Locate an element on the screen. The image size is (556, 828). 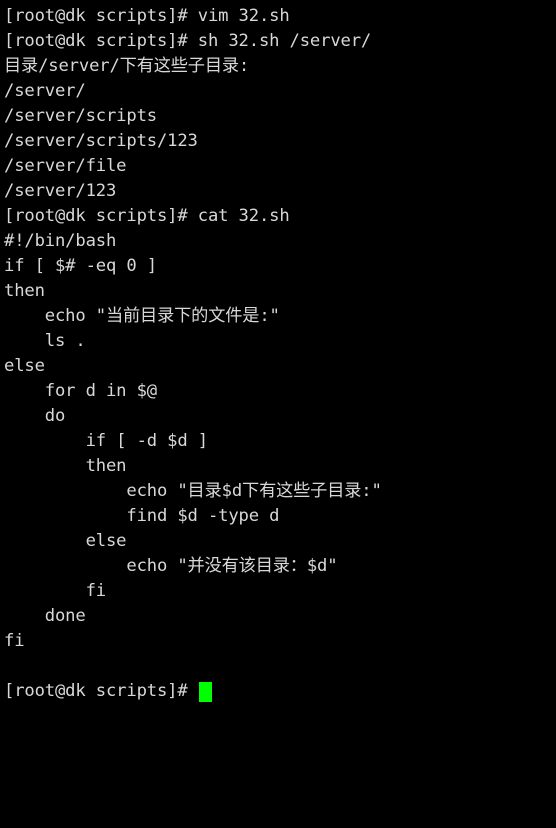
terminal-line-script-done: done is located at coordinates (45, 616).